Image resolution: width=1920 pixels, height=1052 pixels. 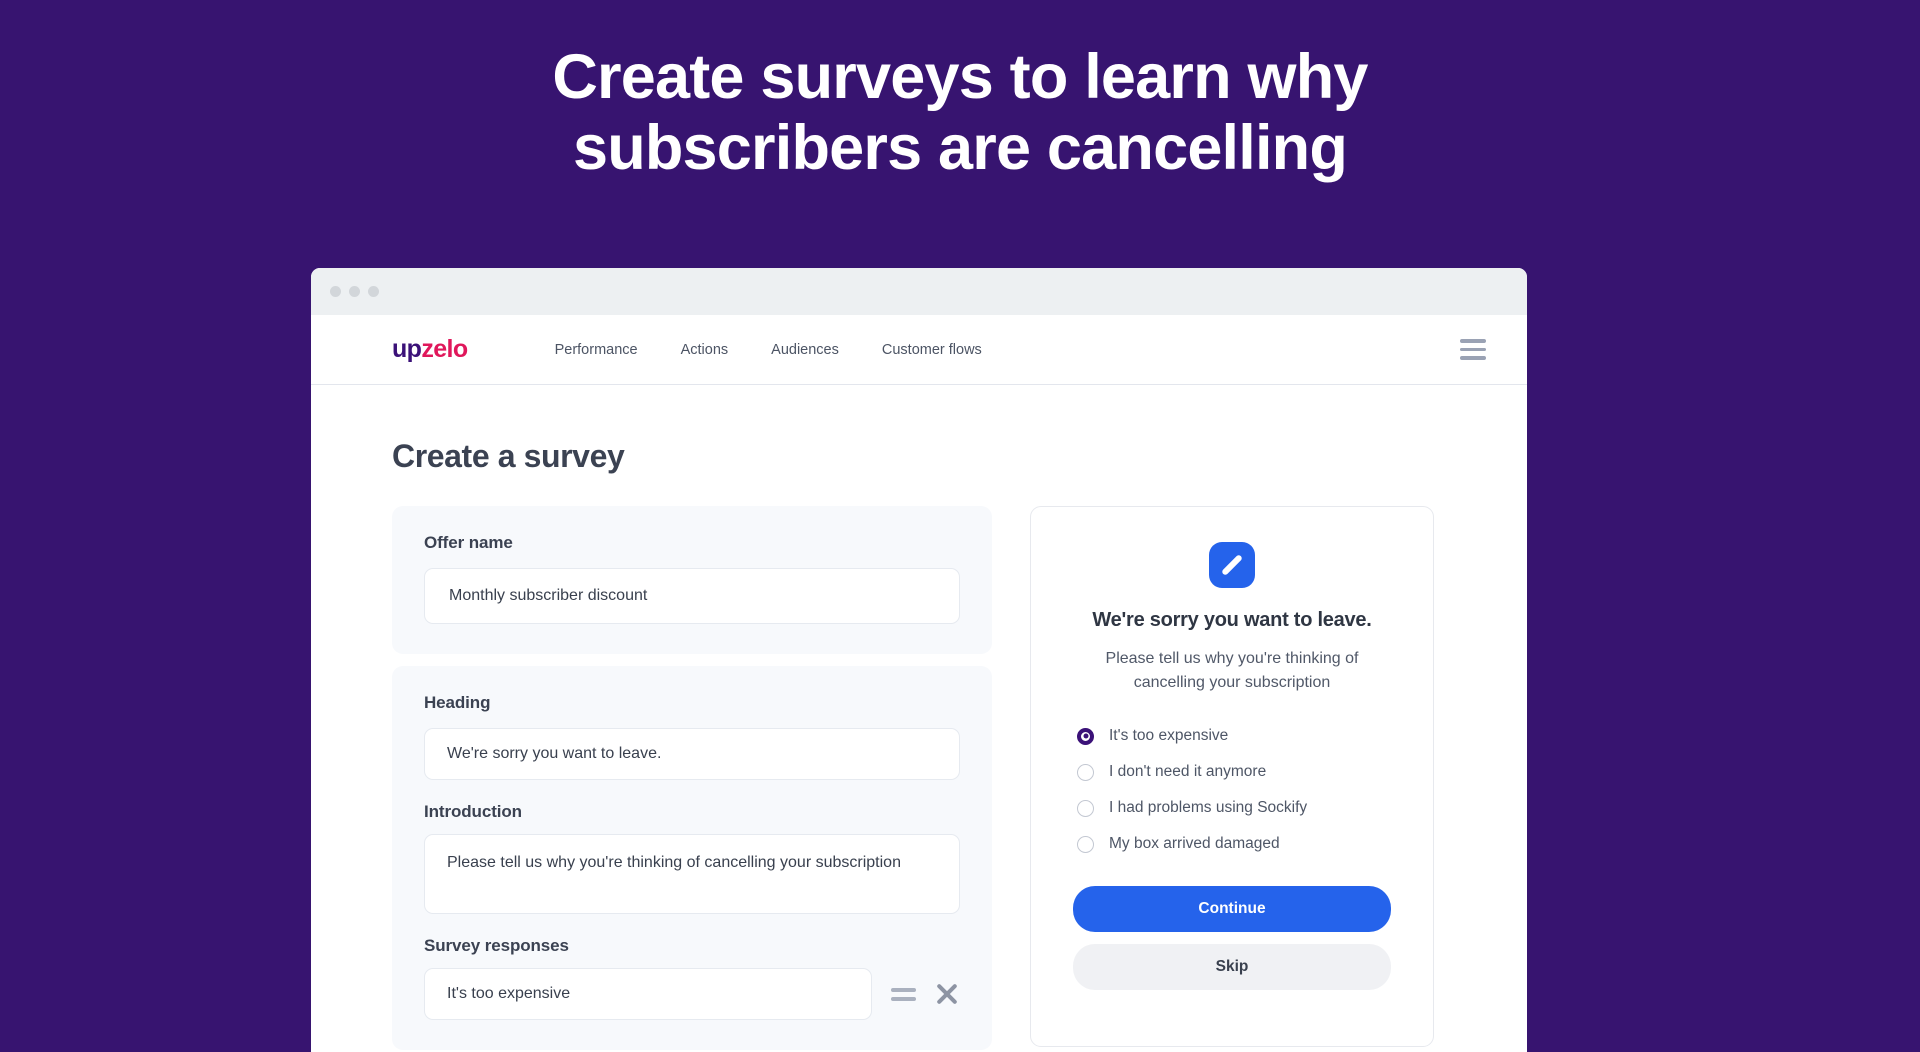 I want to click on heading-label: Heading, so click(x=457, y=702).